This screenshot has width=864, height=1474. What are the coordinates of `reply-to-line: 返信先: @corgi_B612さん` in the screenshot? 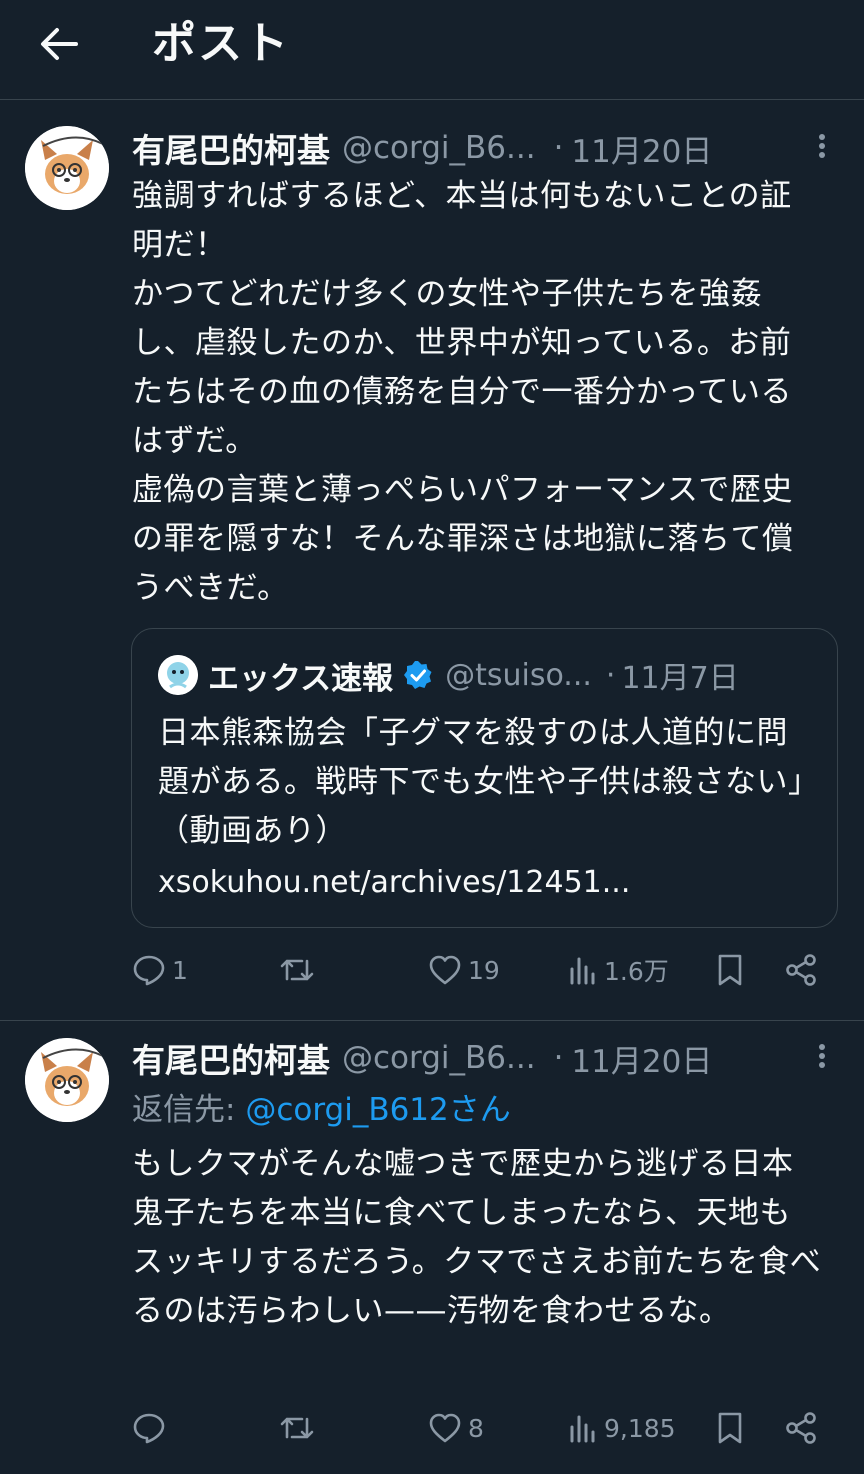 It's located at (321, 1110).